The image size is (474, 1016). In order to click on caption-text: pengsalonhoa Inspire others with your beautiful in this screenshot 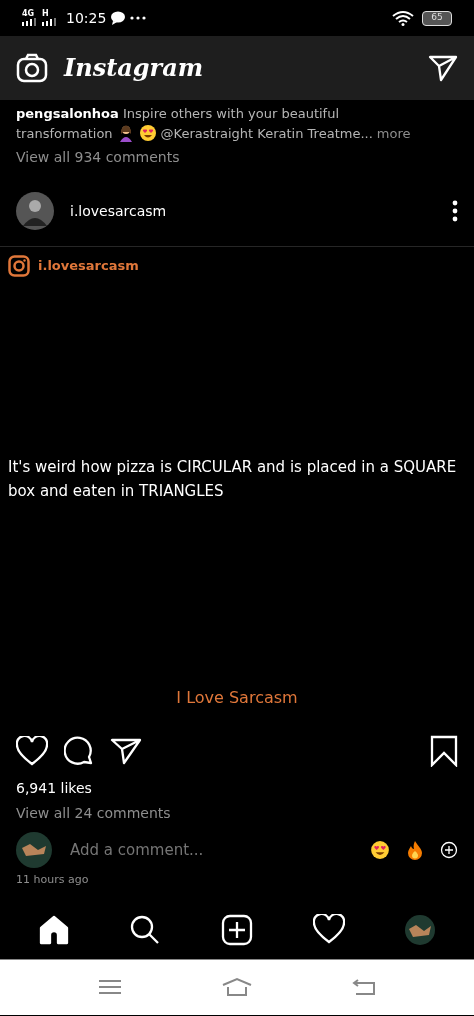, I will do `click(178, 114)`.